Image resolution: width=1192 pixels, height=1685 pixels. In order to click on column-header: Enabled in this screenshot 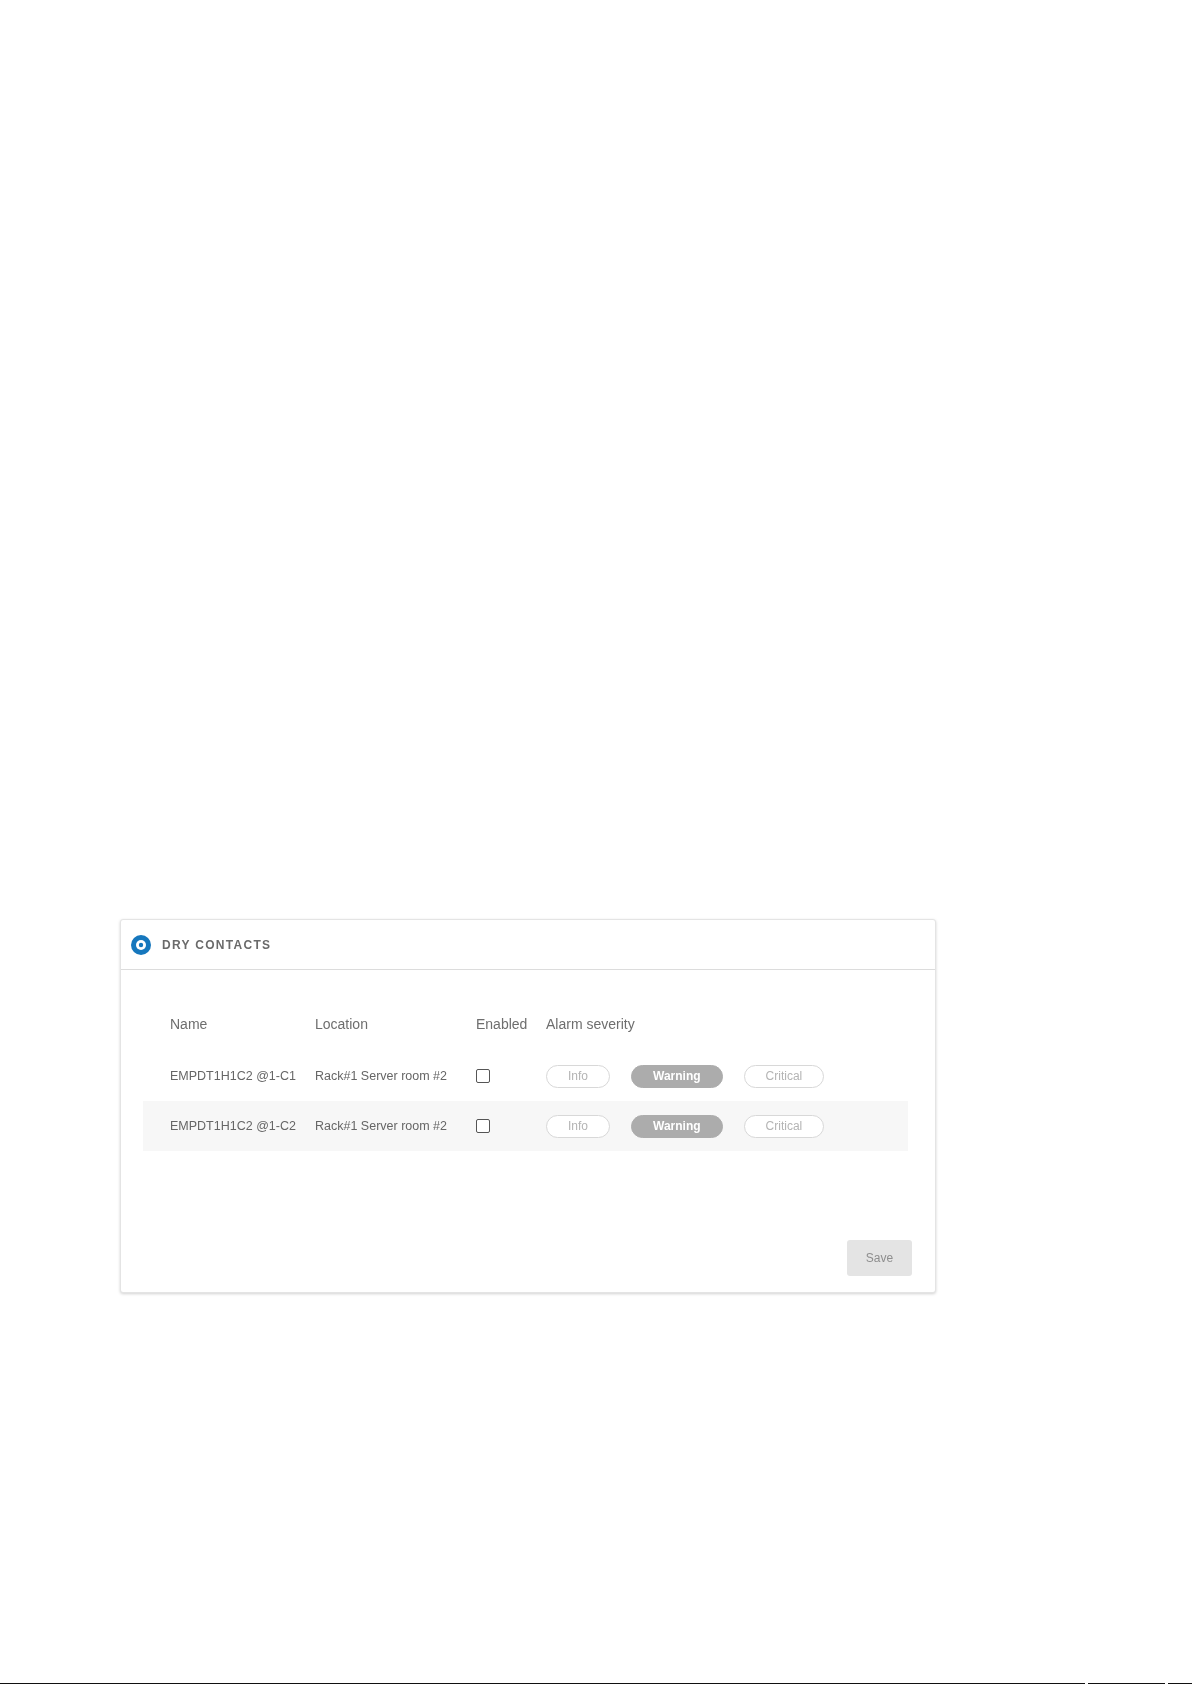, I will do `click(502, 1024)`.